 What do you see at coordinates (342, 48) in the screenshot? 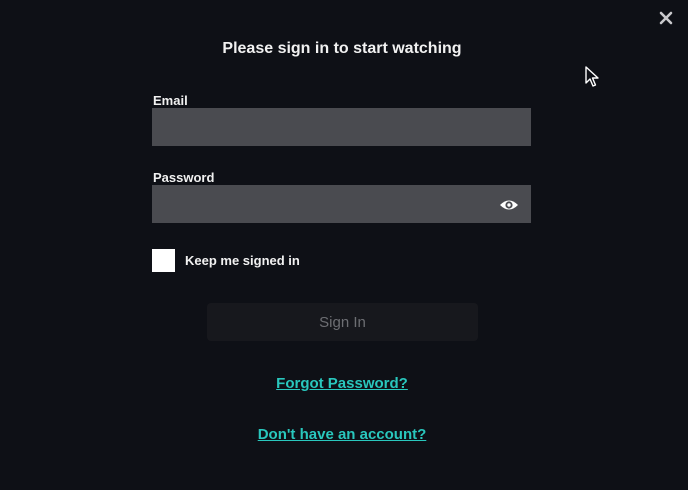
I see `modal-title: Please sign in to start watching` at bounding box center [342, 48].